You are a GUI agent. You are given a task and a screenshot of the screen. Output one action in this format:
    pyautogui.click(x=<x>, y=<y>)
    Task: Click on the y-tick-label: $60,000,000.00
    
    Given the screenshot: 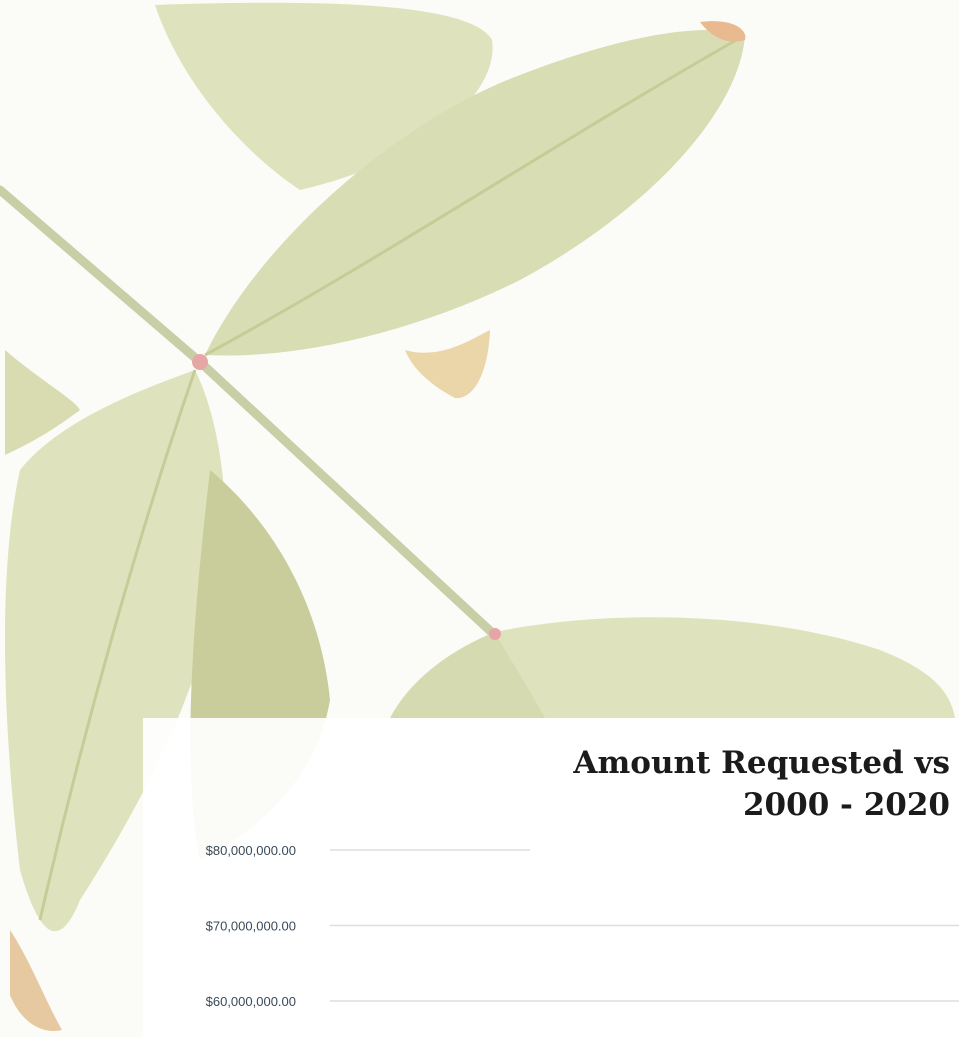 What is the action you would take?
    pyautogui.click(x=251, y=1001)
    